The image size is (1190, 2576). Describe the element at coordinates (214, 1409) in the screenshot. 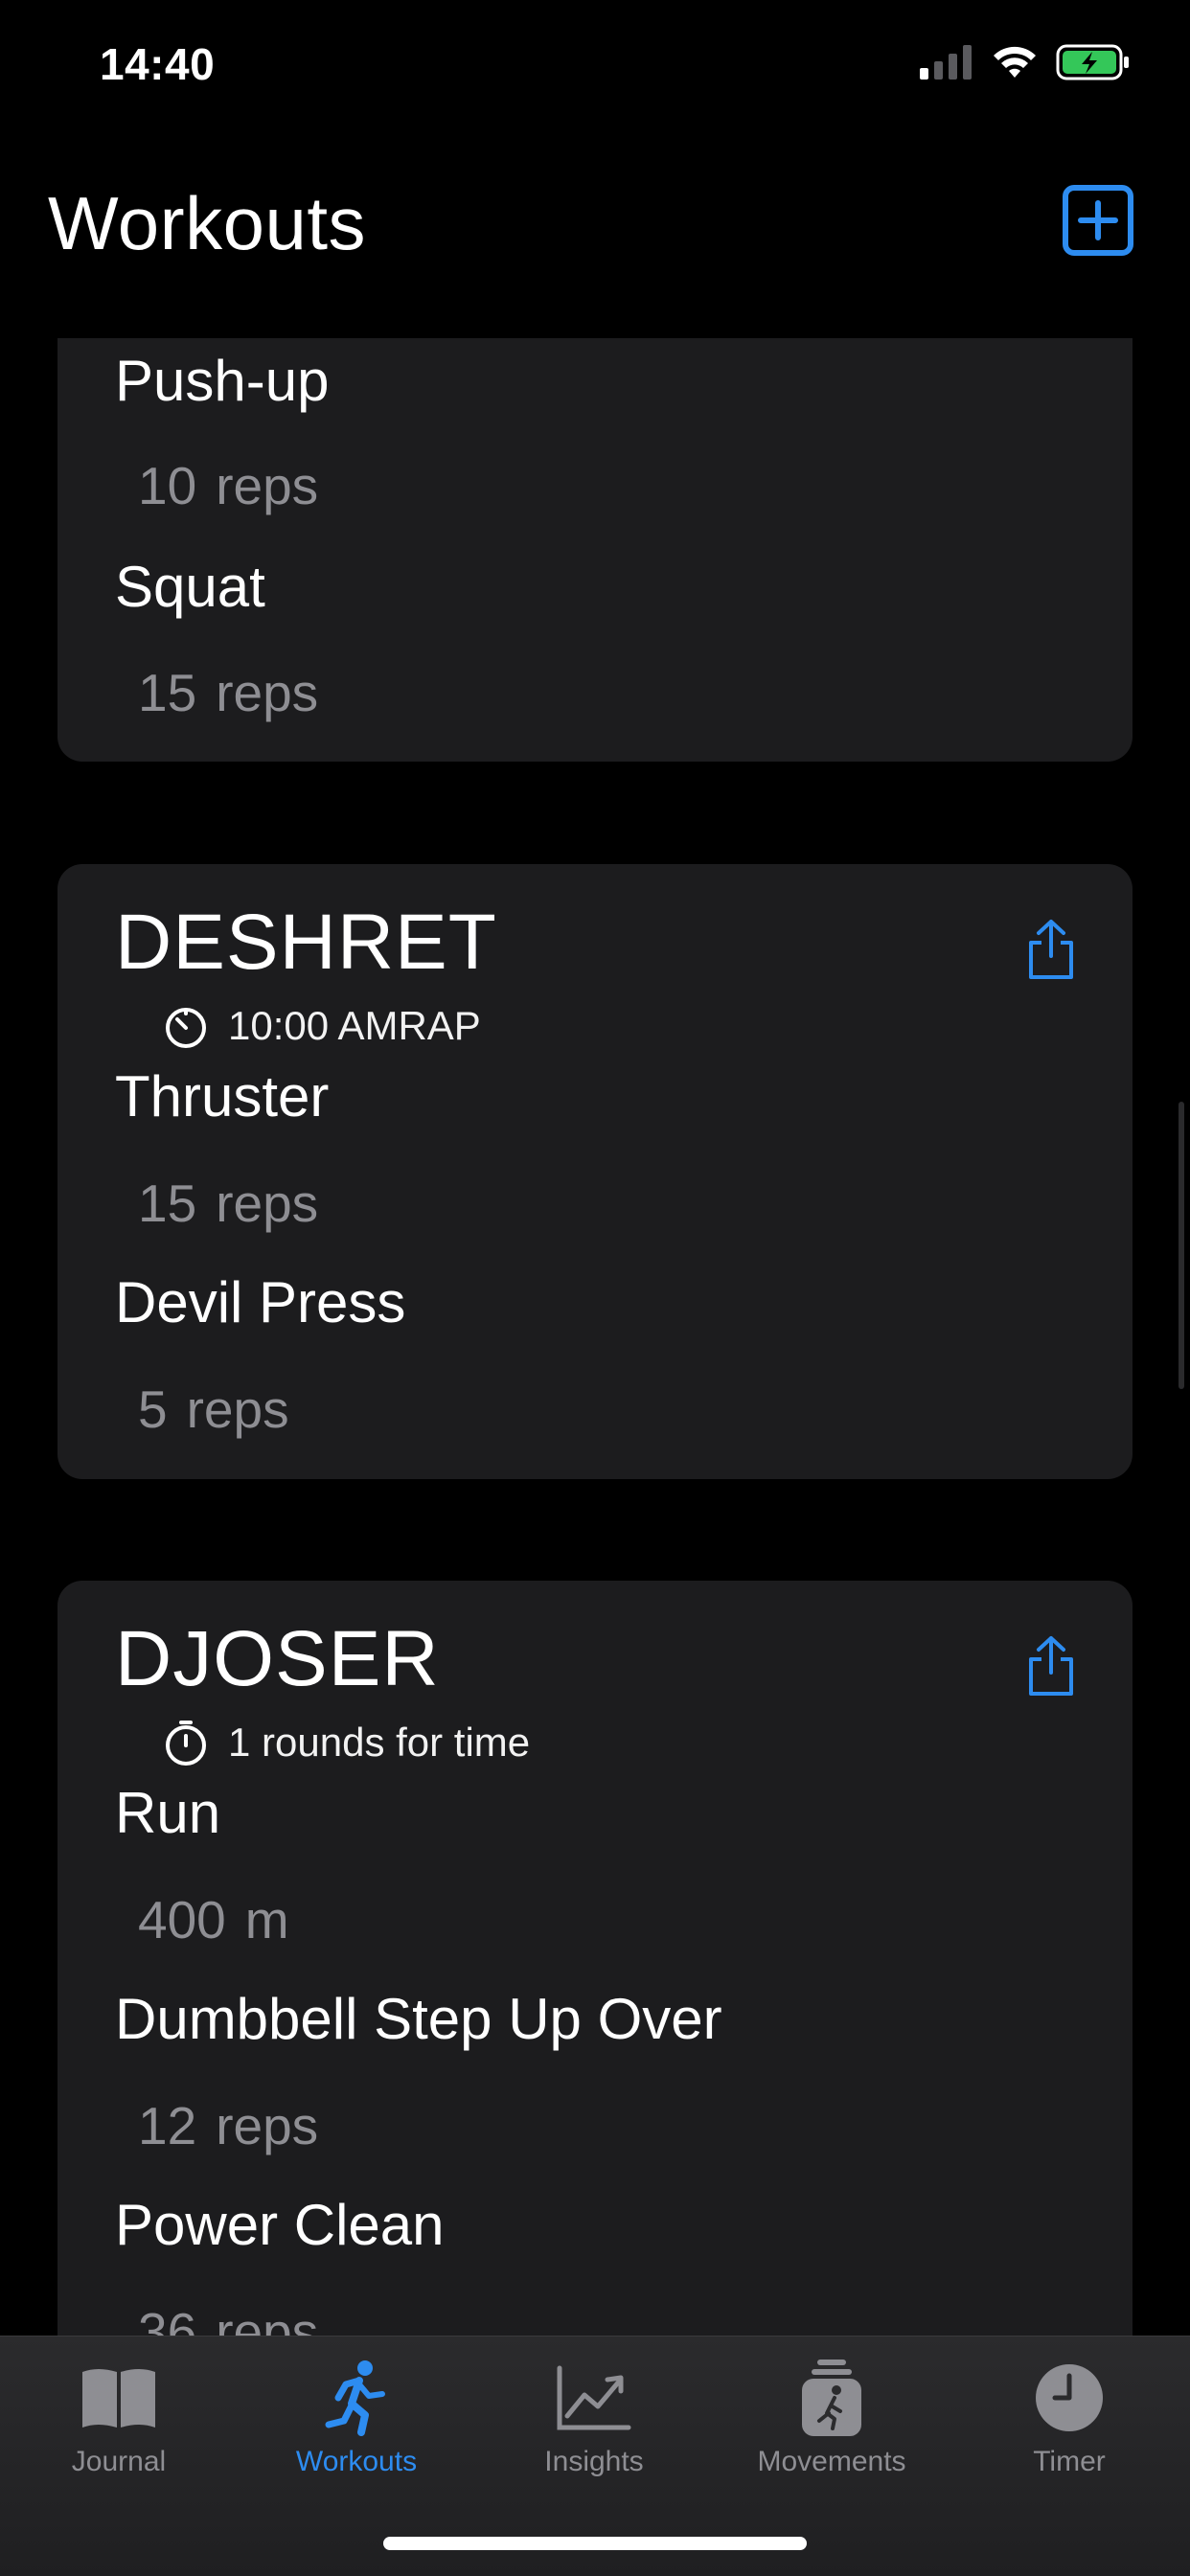

I see `movement-amount: 5 reps` at that location.